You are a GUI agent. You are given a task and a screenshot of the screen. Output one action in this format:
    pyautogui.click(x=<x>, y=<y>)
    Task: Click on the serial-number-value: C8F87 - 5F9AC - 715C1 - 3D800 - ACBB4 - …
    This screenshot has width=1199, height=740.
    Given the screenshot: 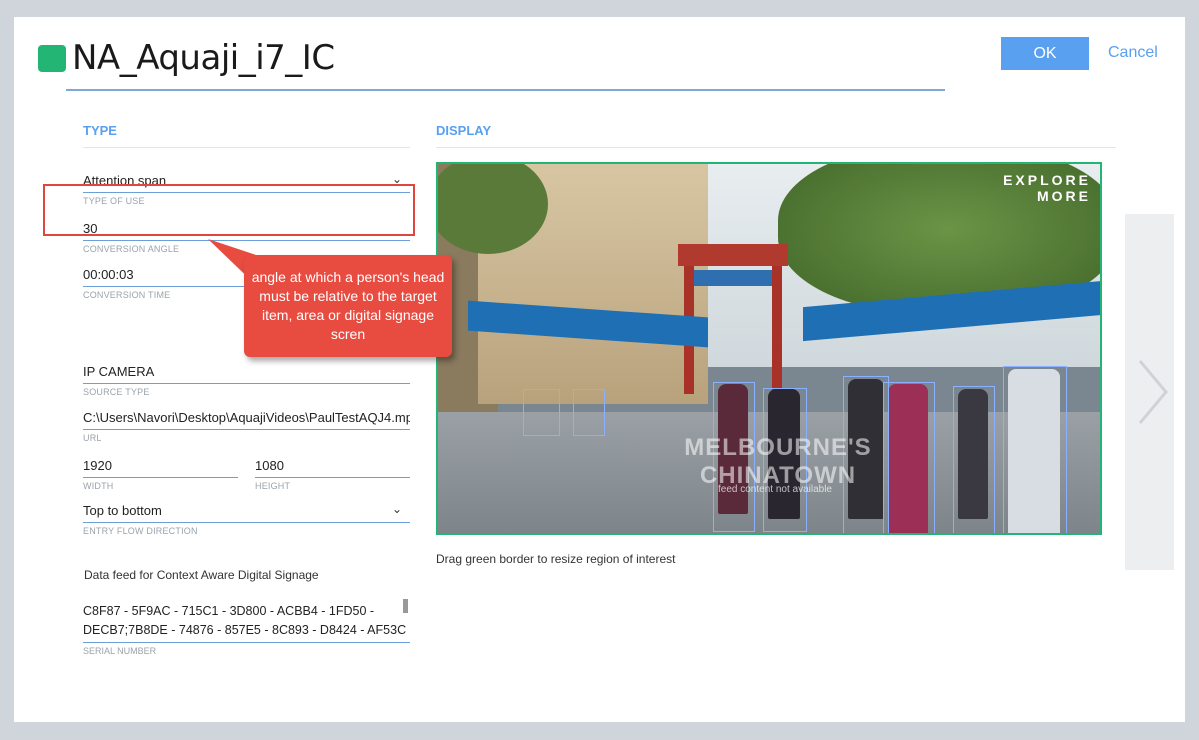 What is the action you would take?
    pyautogui.click(x=245, y=620)
    